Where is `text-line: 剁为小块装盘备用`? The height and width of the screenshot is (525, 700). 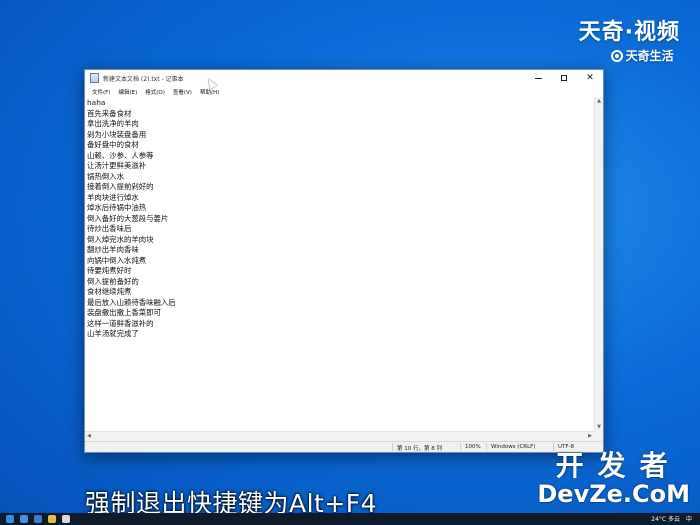
text-line: 剁为小块装盘备用 is located at coordinates (117, 134).